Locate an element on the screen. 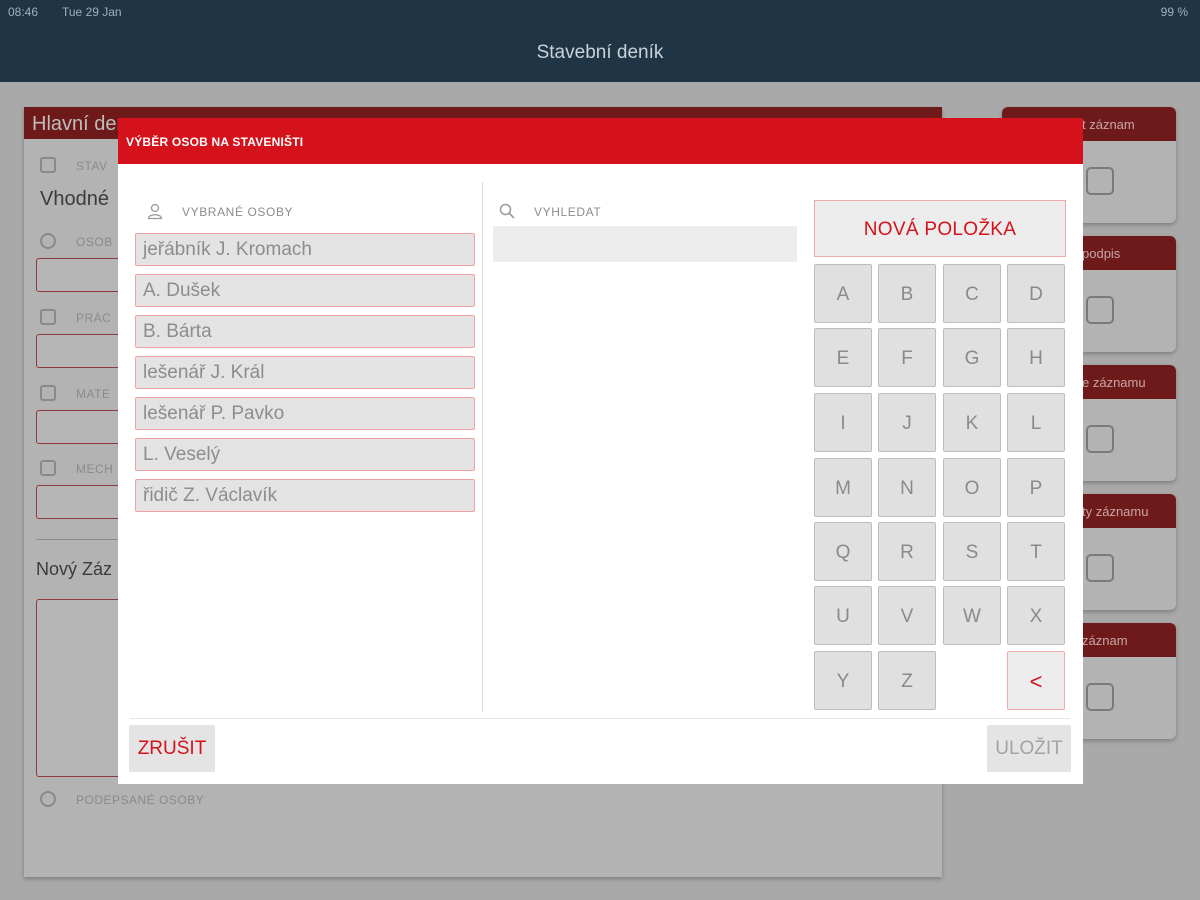 This screenshot has width=1200, height=900. bg-field-machines is located at coordinates (81, 502).